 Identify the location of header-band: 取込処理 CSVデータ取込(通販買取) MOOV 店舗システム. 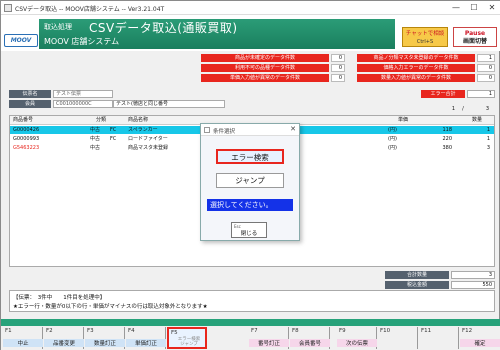
(217, 34).